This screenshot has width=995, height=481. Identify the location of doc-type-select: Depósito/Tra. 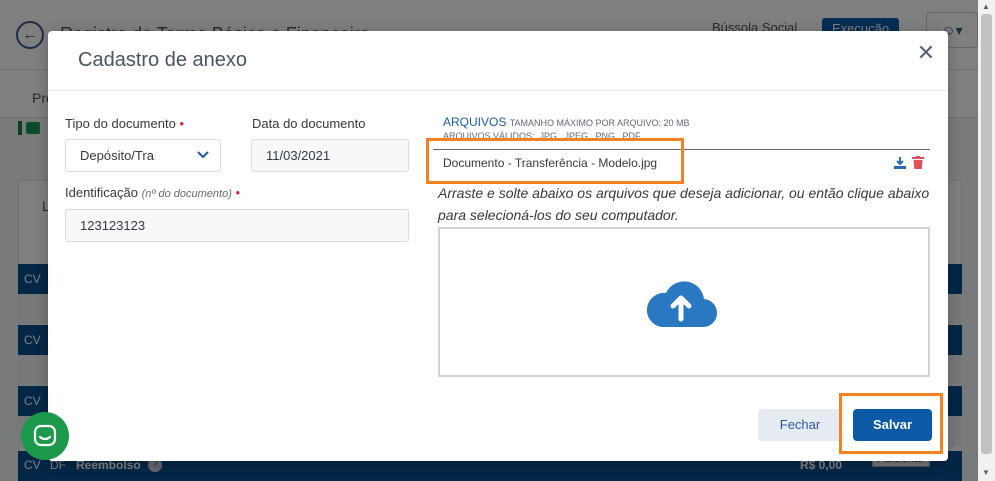
(143, 155).